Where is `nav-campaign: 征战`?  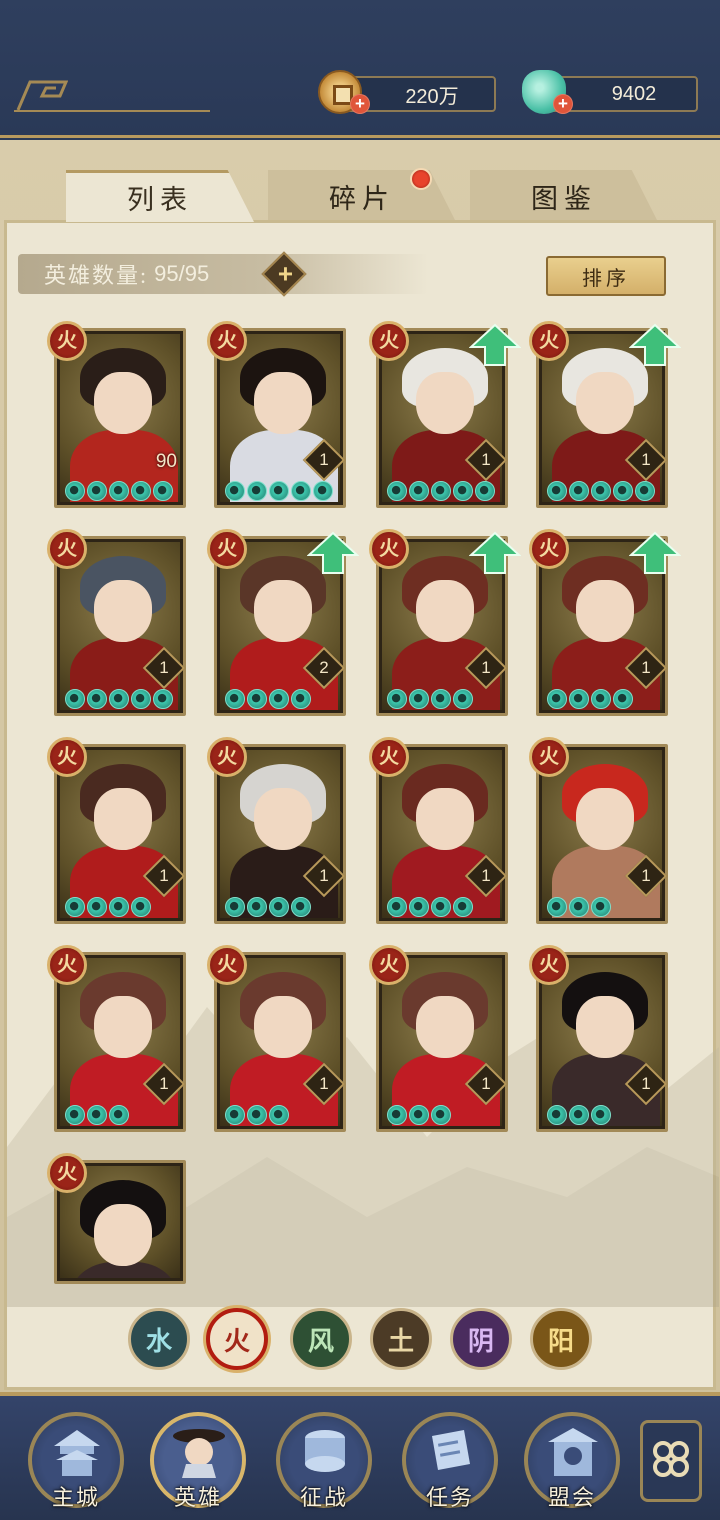 nav-campaign: 征战 is located at coordinates (324, 1461).